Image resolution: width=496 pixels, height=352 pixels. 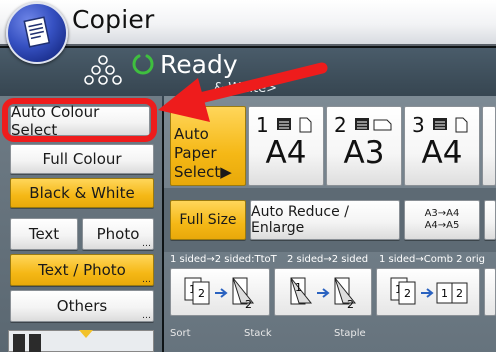 I want to click on toner-status-icon, so click(x=103, y=70).